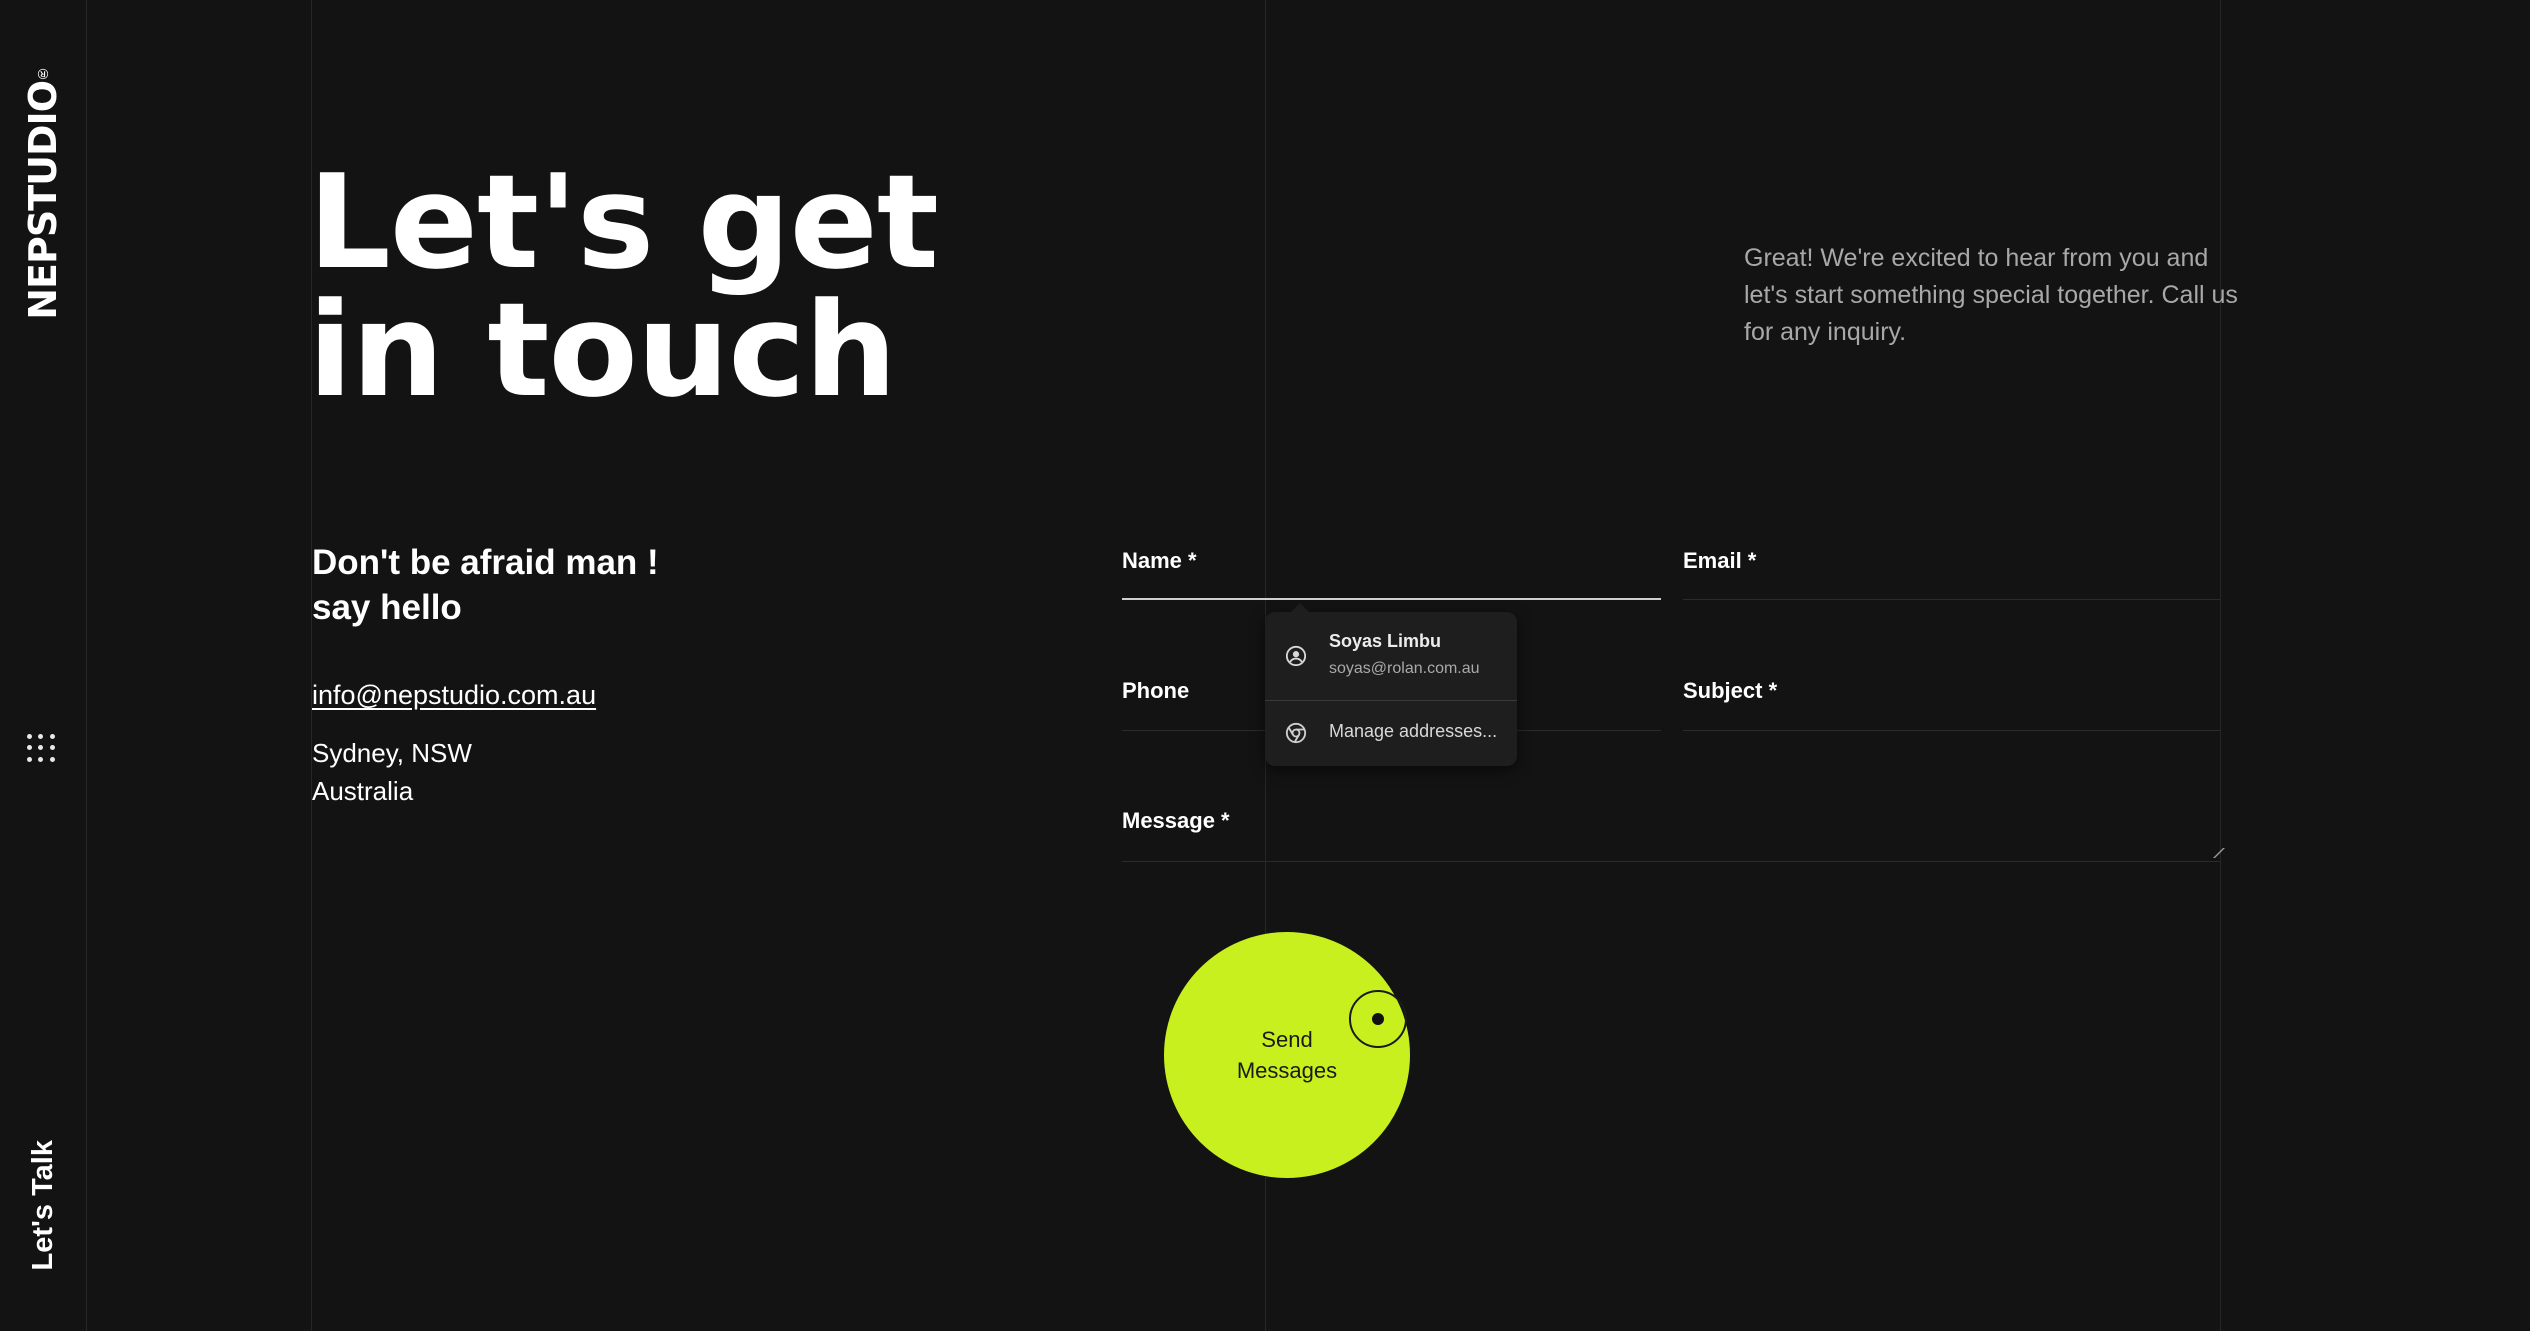 The image size is (2530, 1331). I want to click on send-label-line: Messages, so click(1287, 1070).